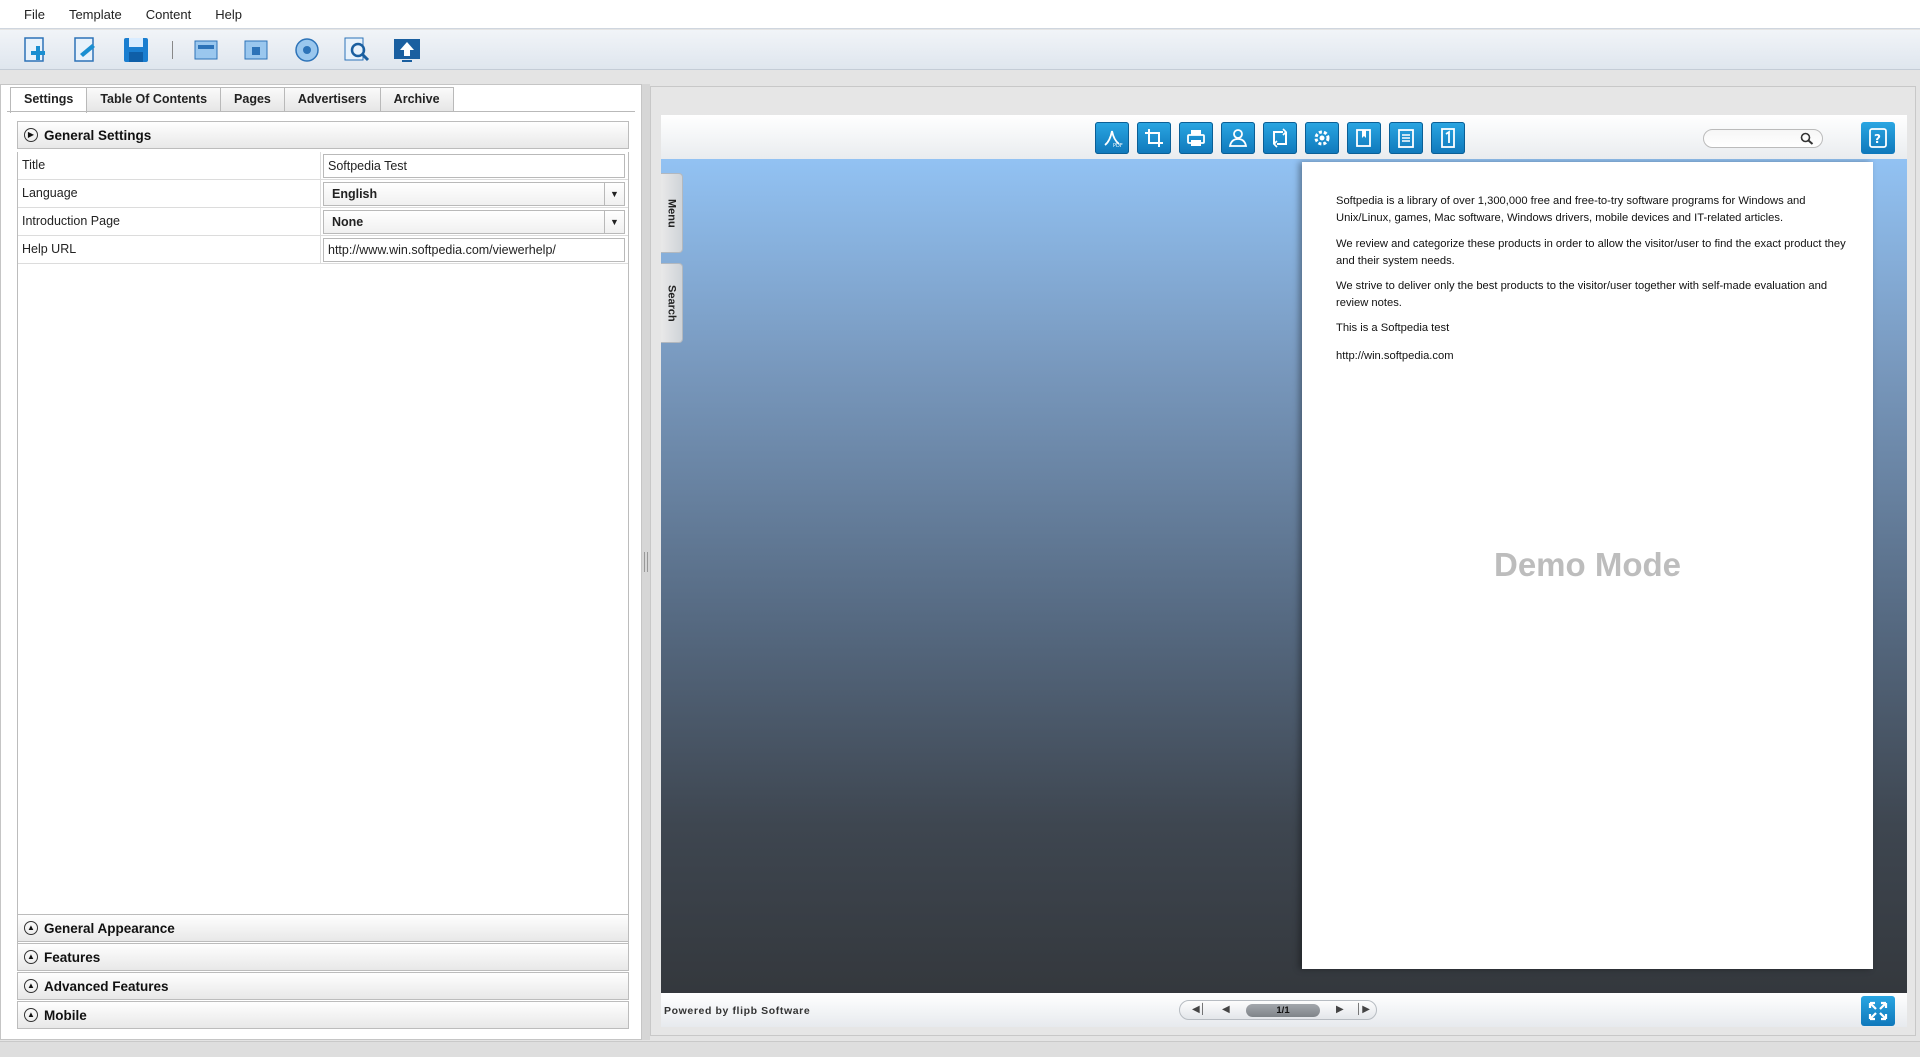 The width and height of the screenshot is (1920, 1057). I want to click on search-icon, so click(1807, 140).